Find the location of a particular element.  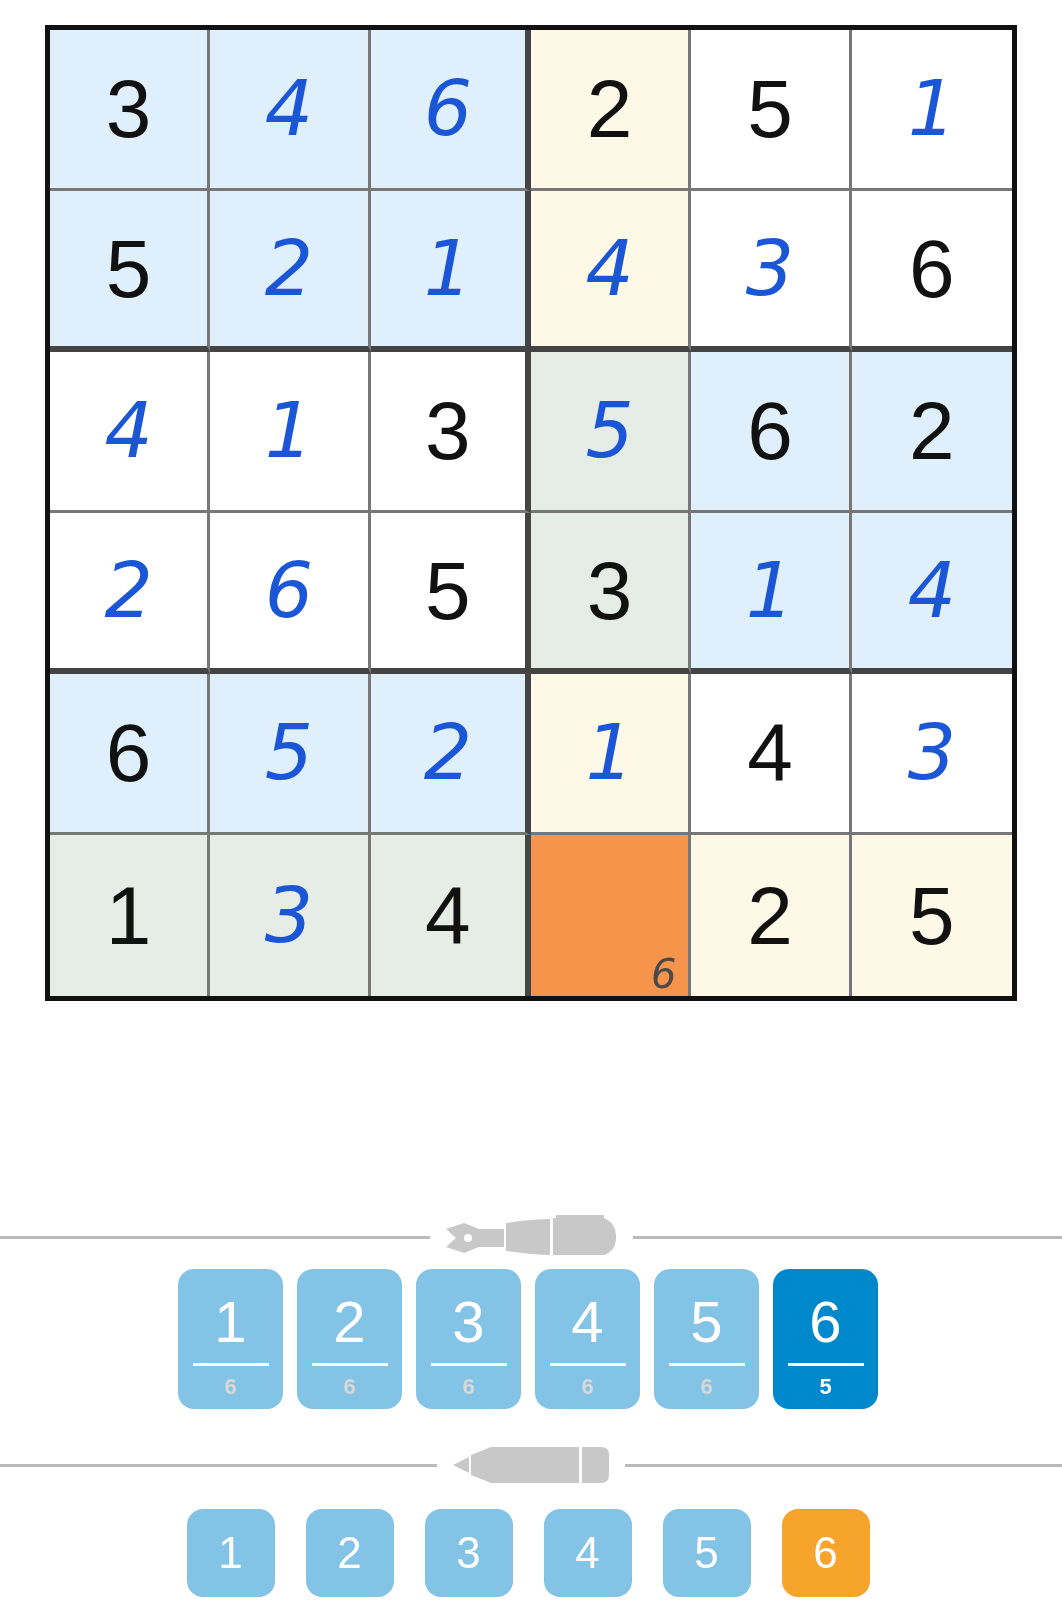

given-digit: 1 is located at coordinates (128, 915).